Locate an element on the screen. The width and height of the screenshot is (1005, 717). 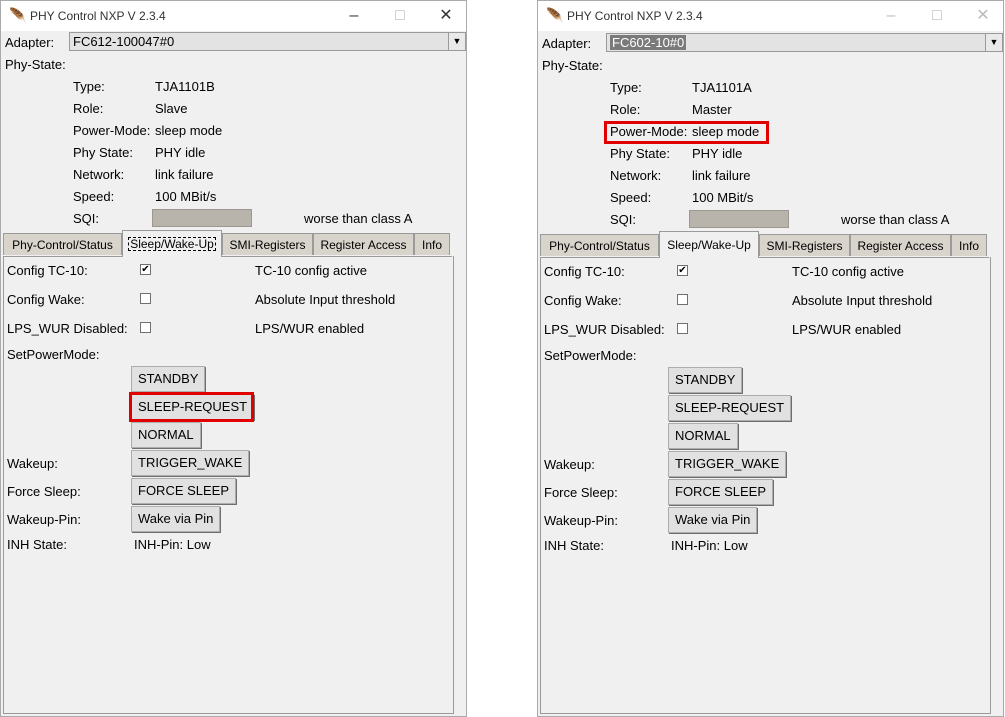
role-value: Slave is located at coordinates (171, 108).